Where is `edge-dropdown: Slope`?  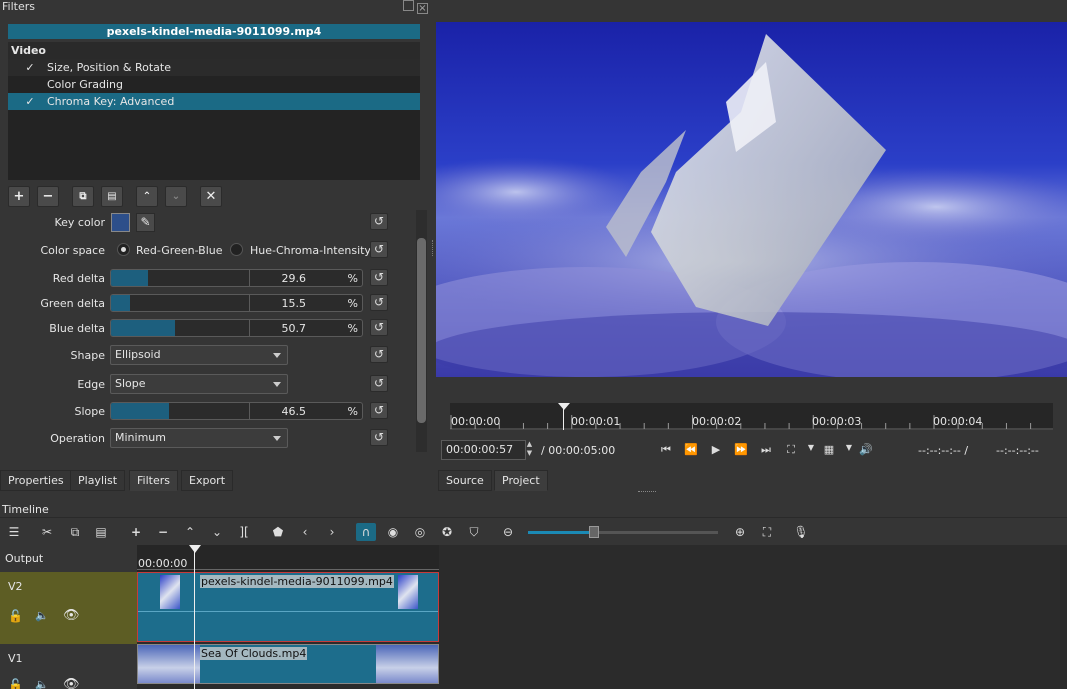 edge-dropdown: Slope is located at coordinates (199, 384).